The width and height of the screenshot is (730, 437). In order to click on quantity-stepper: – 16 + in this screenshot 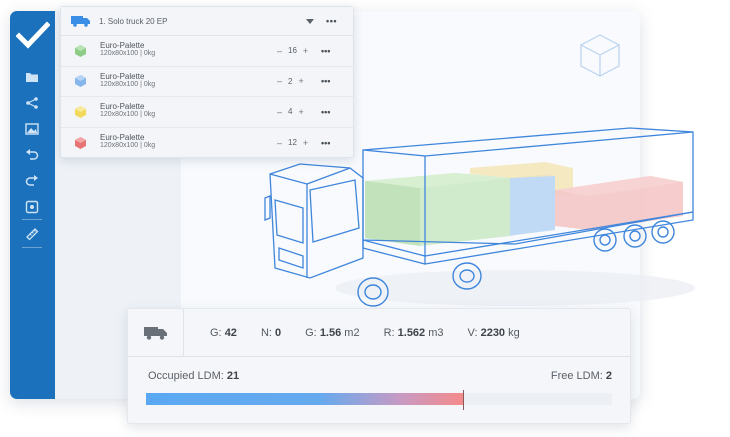, I will do `click(292, 51)`.